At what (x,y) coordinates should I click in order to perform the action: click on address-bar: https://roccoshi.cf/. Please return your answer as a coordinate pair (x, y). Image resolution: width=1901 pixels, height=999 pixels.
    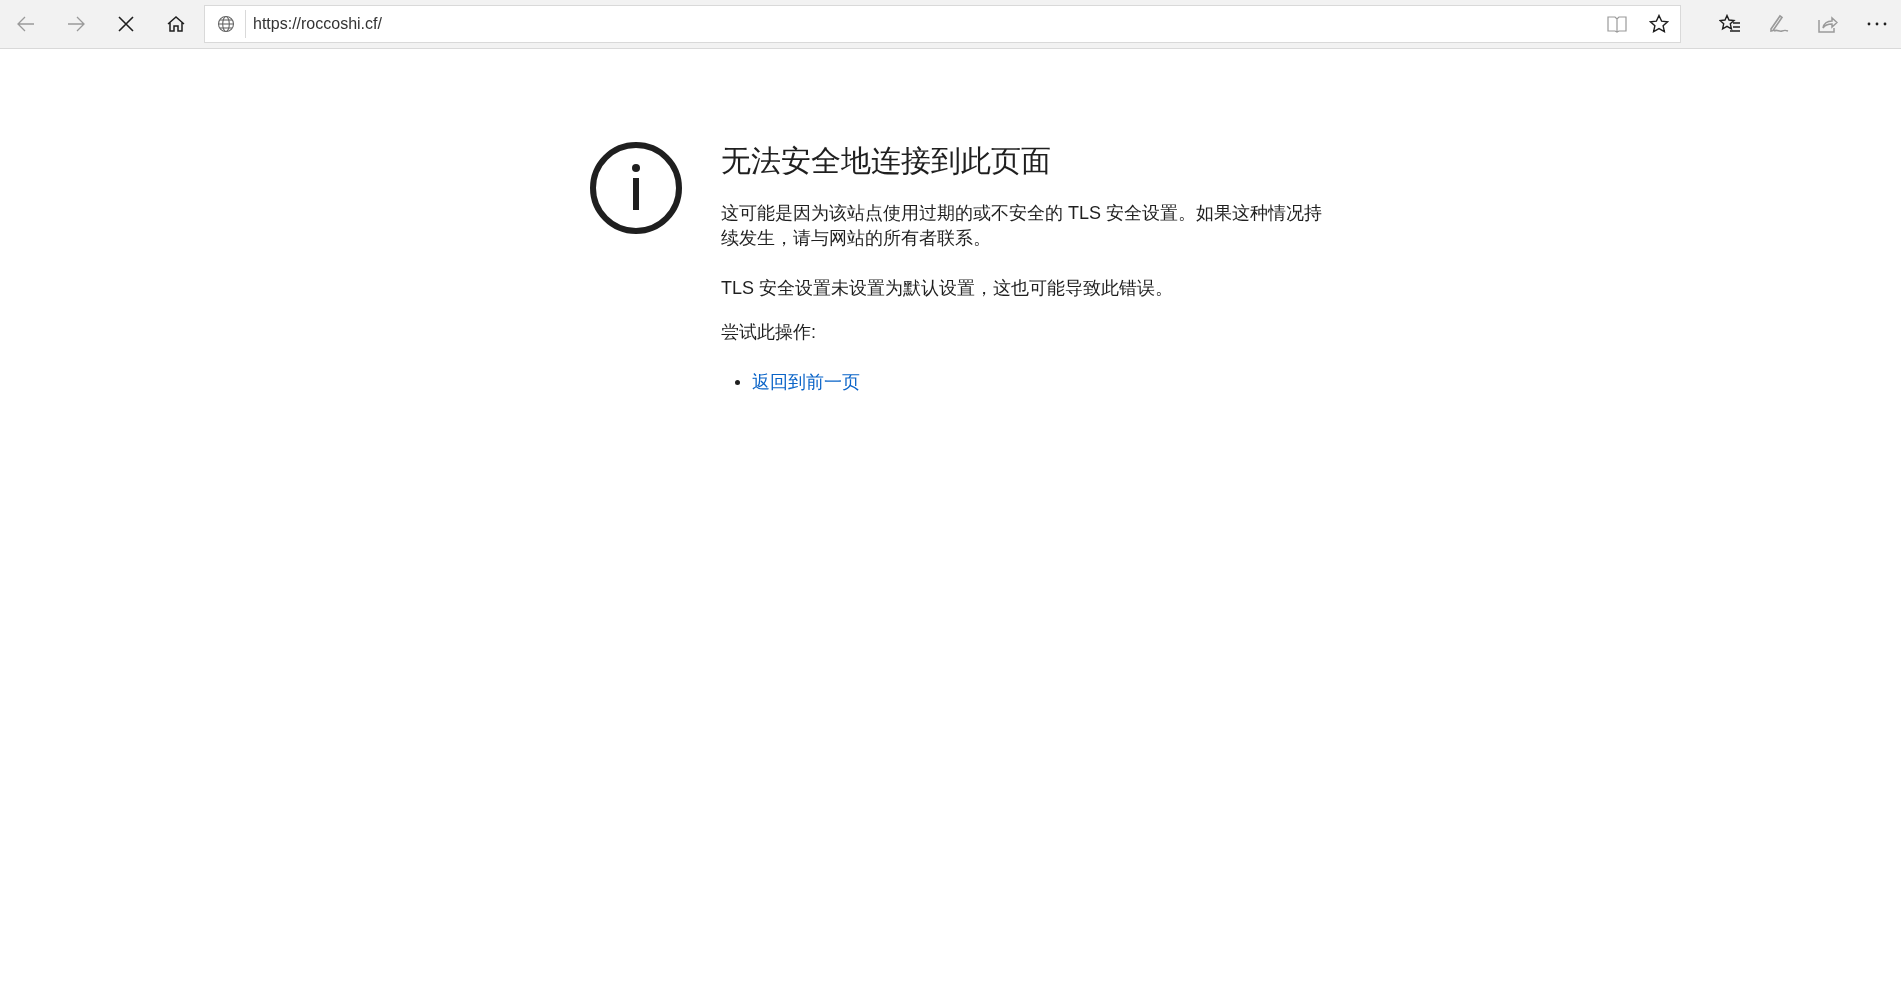
    Looking at the image, I should click on (942, 24).